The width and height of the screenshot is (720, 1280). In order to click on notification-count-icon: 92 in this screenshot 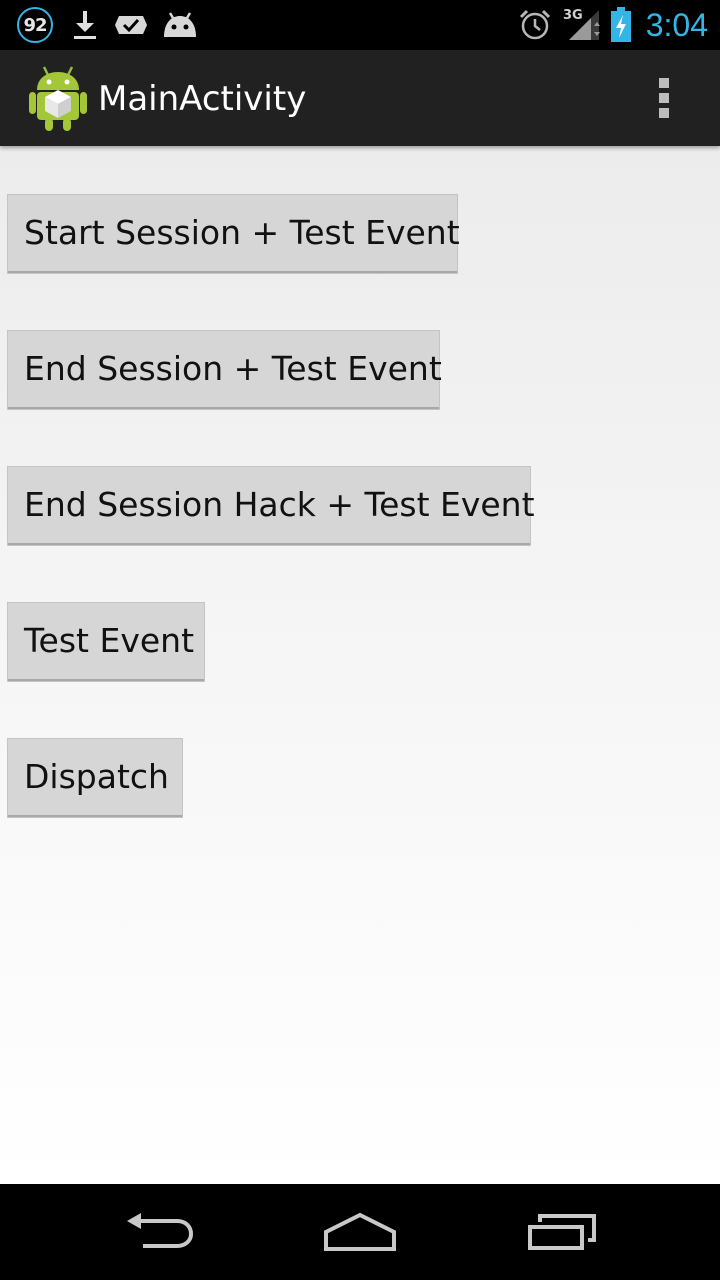, I will do `click(35, 25)`.